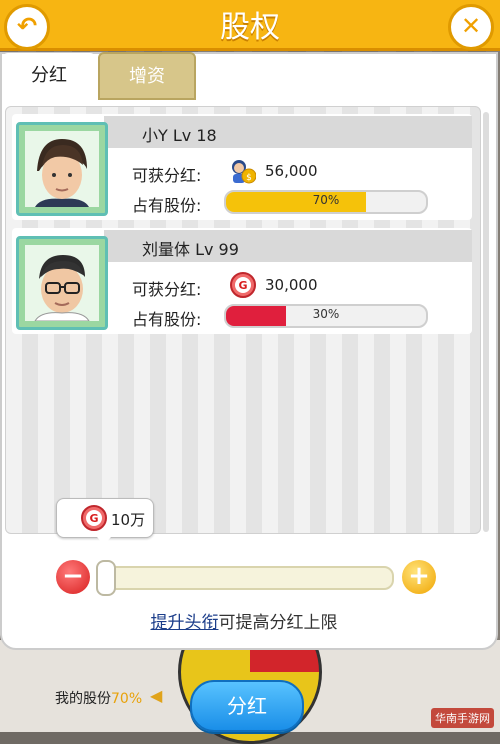  What do you see at coordinates (127, 699) in the screenshot?
I see `my-shares-value: 70%` at bounding box center [127, 699].